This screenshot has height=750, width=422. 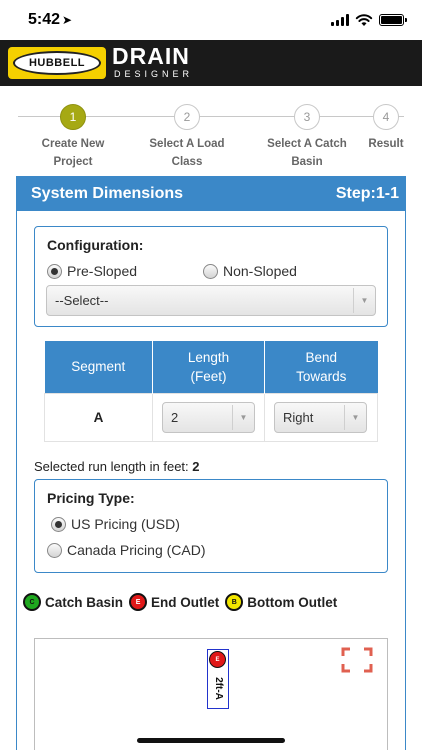 I want to click on pricing-title: Pricing Type:, so click(x=91, y=498).